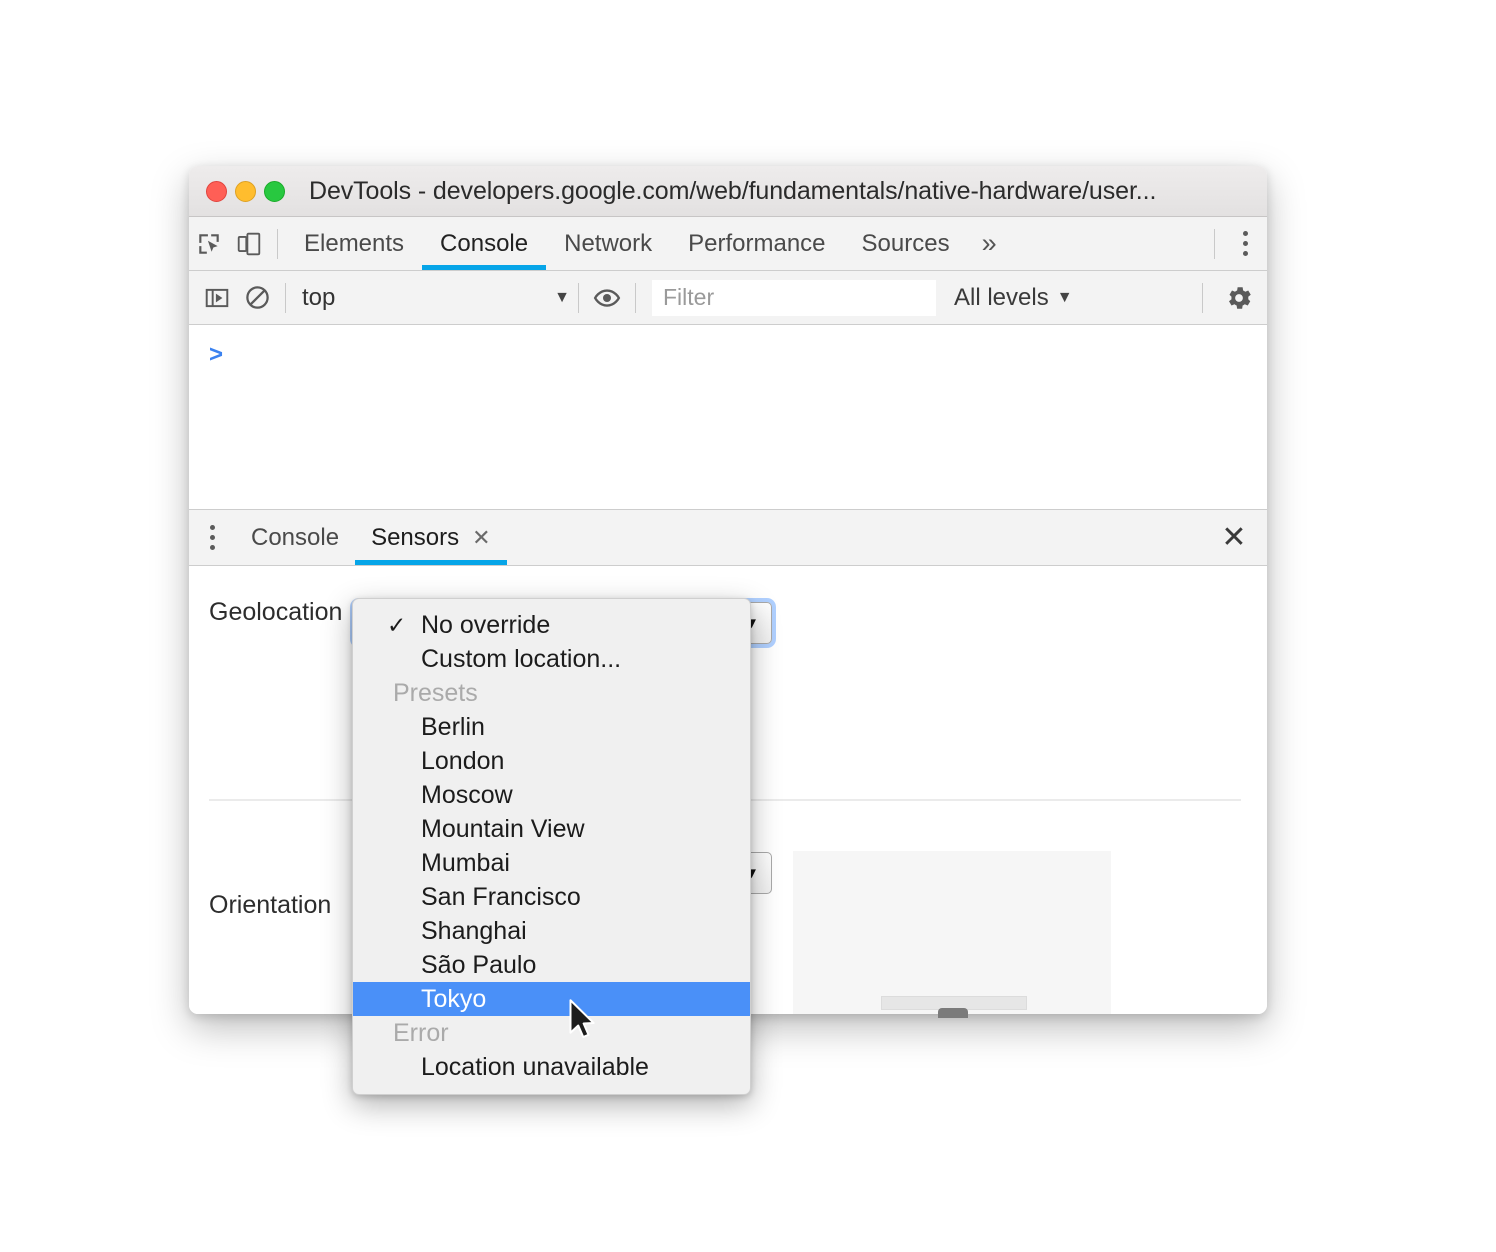  What do you see at coordinates (1234, 537) in the screenshot?
I see `close-drawer-button: ✕` at bounding box center [1234, 537].